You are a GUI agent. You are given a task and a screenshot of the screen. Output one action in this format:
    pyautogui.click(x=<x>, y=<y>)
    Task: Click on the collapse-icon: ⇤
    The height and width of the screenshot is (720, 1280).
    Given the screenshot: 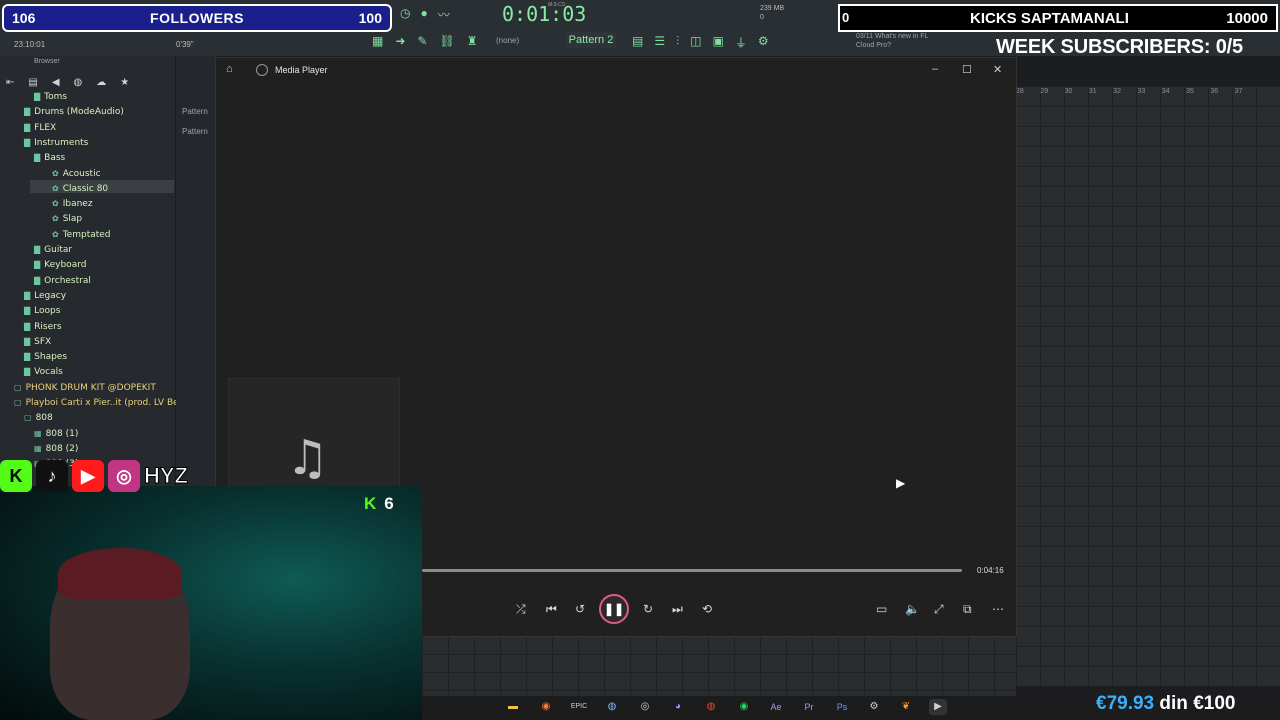 What is the action you would take?
    pyautogui.click(x=10, y=82)
    